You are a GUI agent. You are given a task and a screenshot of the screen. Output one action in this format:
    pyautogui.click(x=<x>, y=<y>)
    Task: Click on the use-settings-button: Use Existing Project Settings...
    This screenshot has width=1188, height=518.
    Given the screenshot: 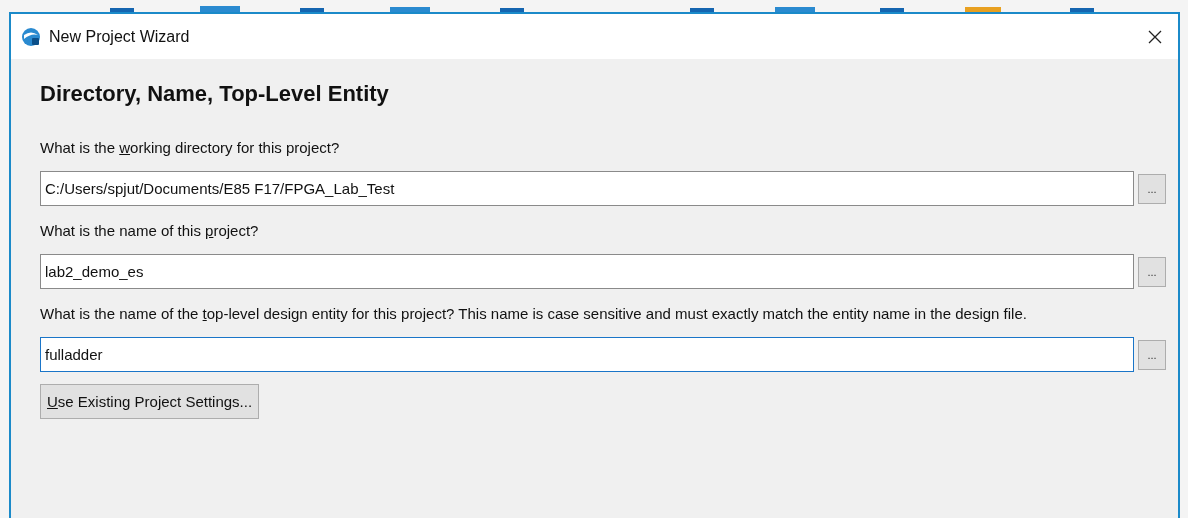 What is the action you would take?
    pyautogui.click(x=150, y=401)
    